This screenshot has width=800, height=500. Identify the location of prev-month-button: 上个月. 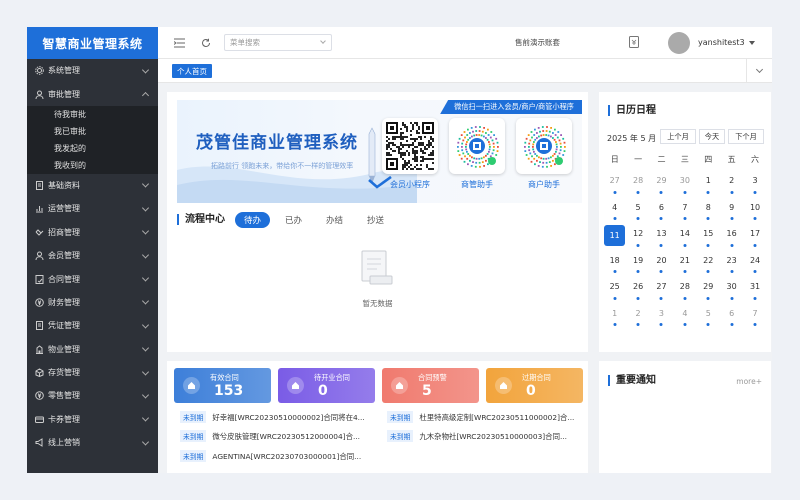
(678, 136).